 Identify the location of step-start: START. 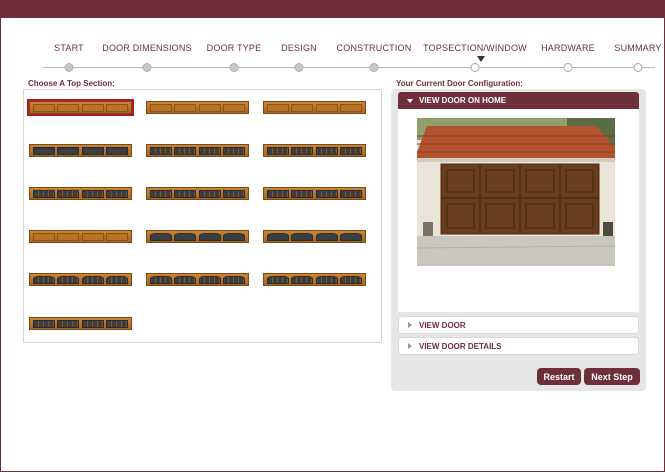
(69, 48).